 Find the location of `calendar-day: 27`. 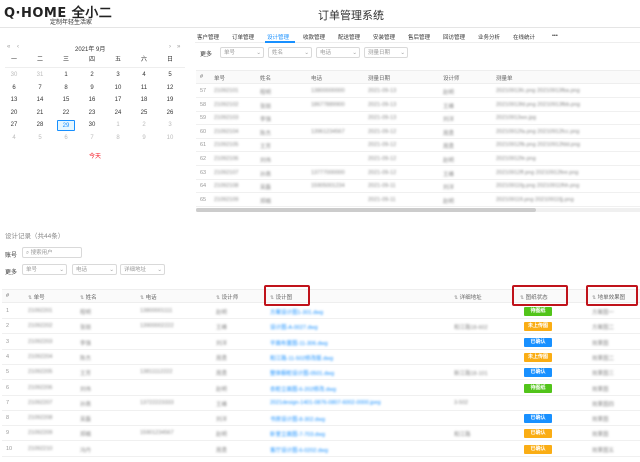

calendar-day: 27 is located at coordinates (14, 125).